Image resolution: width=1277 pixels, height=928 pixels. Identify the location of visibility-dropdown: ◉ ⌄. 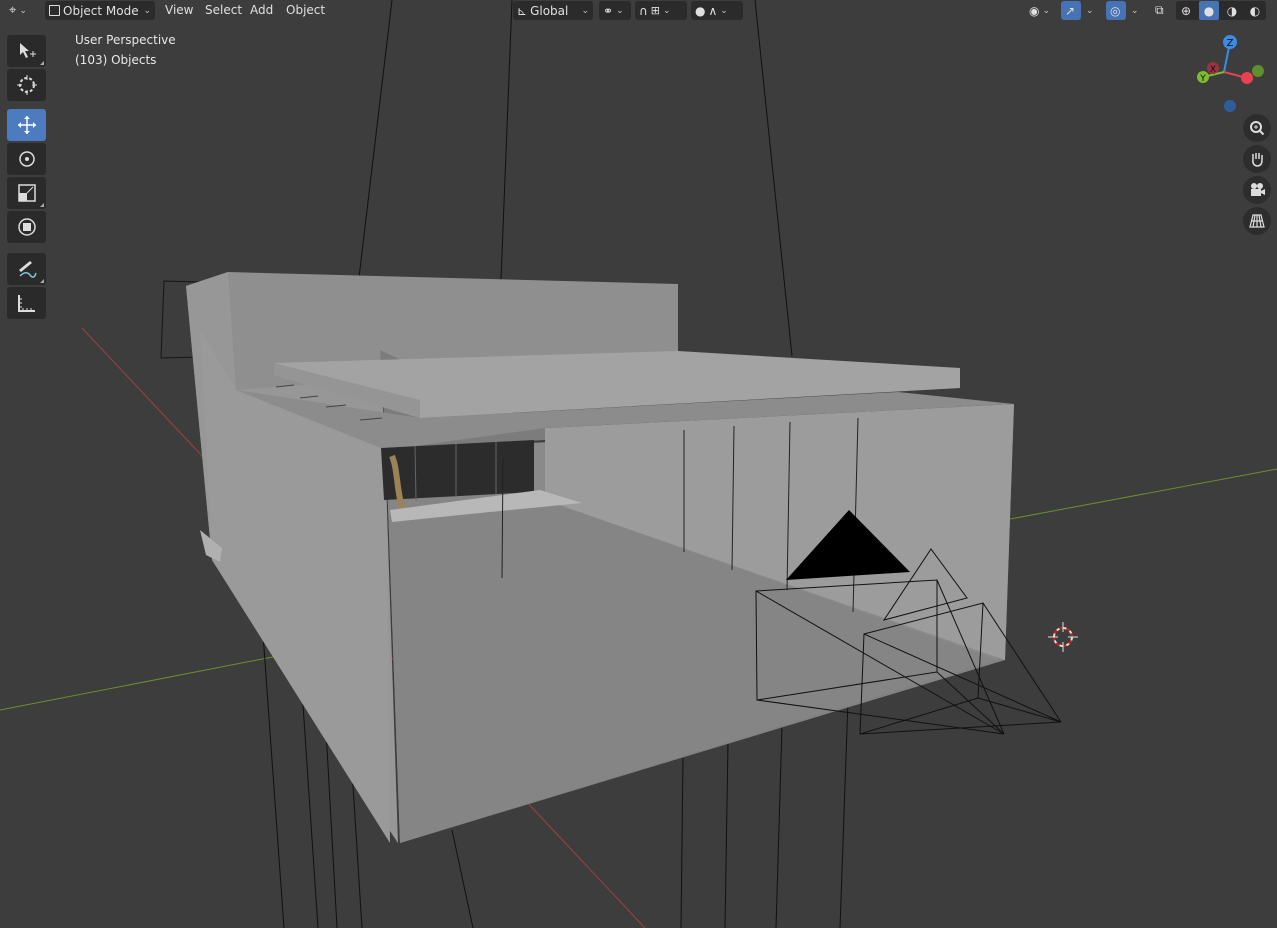
(1040, 10).